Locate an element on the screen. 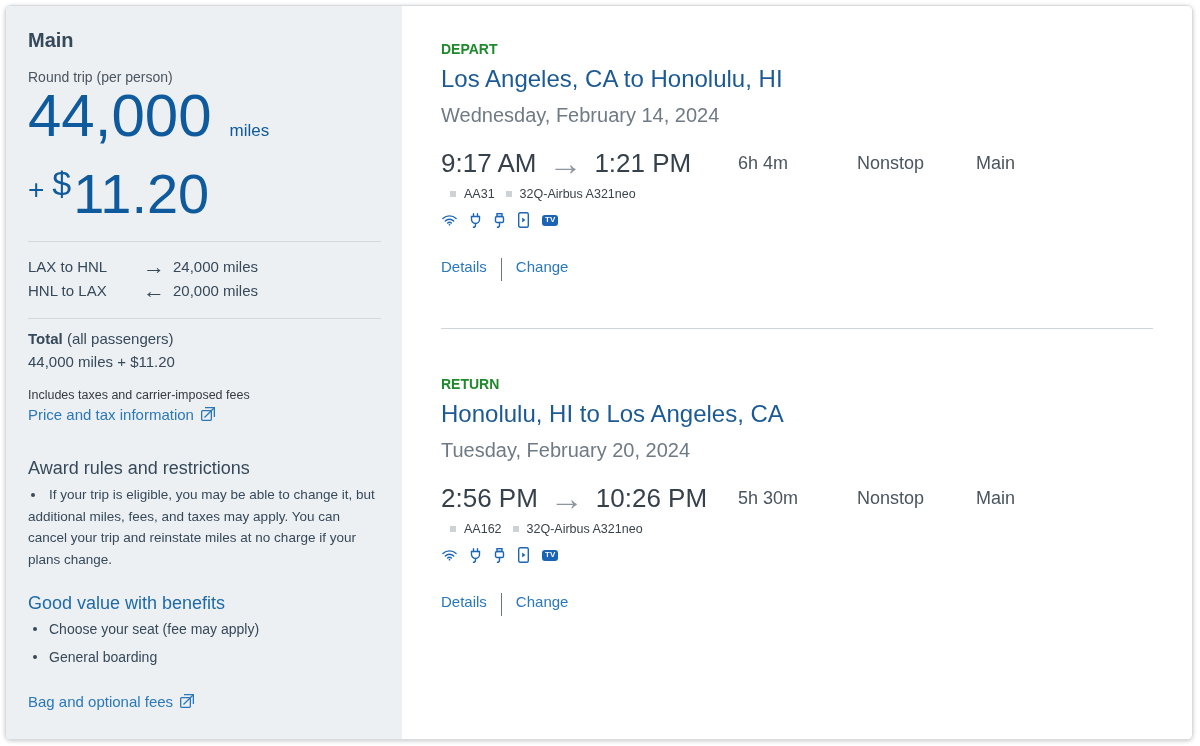  rules-heading: Award rules and restrictions is located at coordinates (139, 468).